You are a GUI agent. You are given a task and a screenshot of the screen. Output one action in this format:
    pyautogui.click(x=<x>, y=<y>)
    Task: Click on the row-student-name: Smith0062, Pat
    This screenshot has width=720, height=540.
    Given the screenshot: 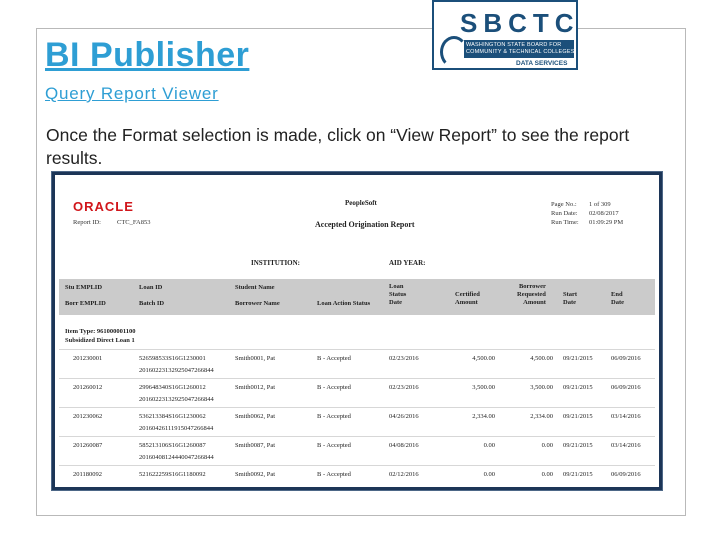 What is the action you would take?
    pyautogui.click(x=255, y=416)
    